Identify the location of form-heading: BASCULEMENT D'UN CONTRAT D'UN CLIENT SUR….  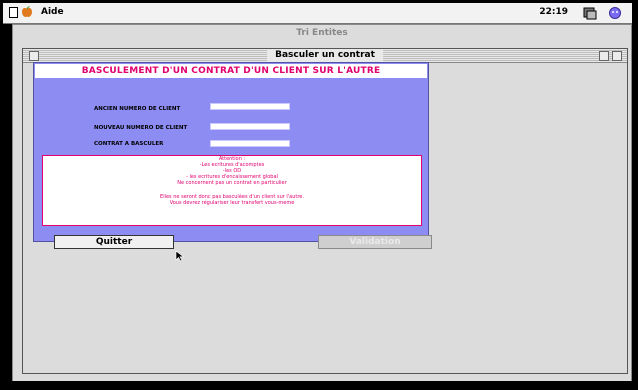
(231, 71).